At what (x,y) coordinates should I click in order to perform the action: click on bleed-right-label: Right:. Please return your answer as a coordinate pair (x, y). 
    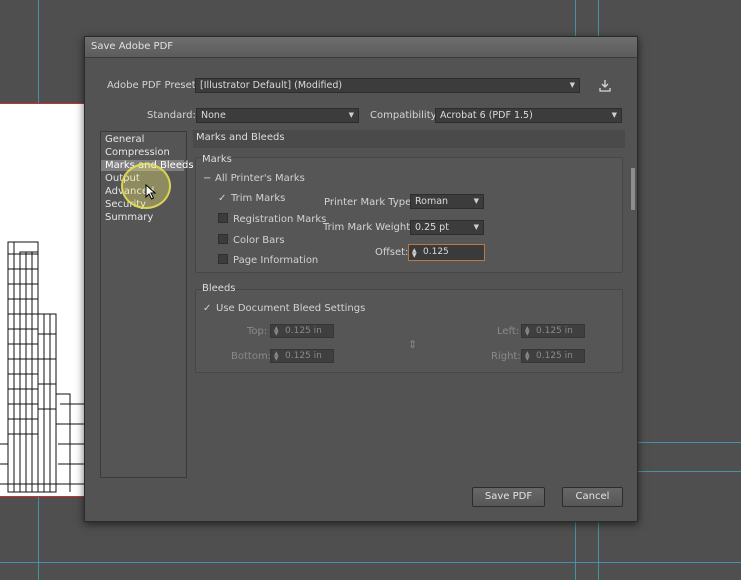
    Looking at the image, I should click on (506, 356).